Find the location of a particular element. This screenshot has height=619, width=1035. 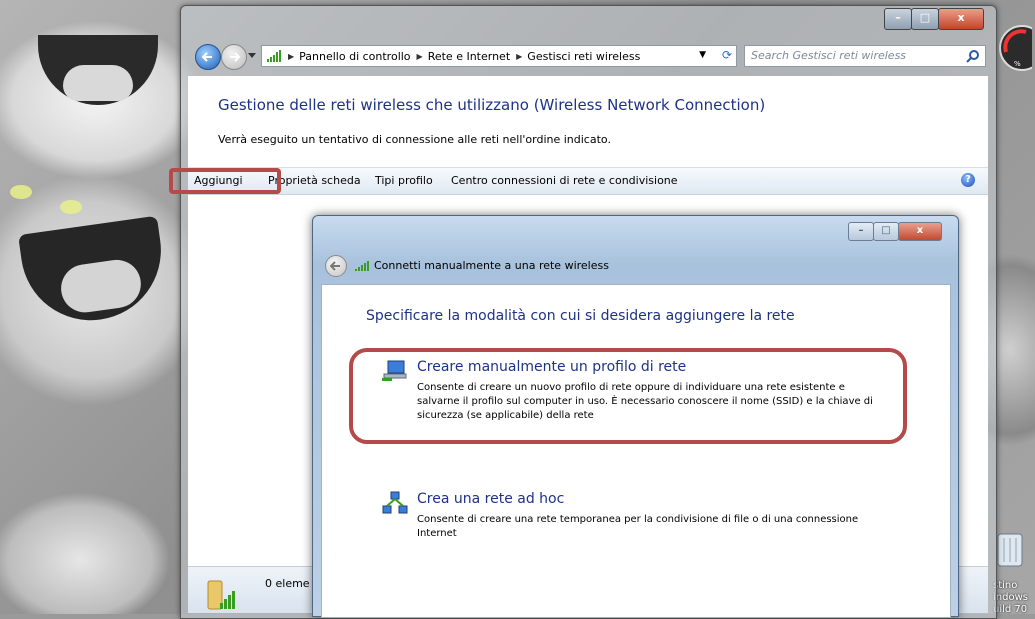

forward-arrow-icon is located at coordinates (235, 57).